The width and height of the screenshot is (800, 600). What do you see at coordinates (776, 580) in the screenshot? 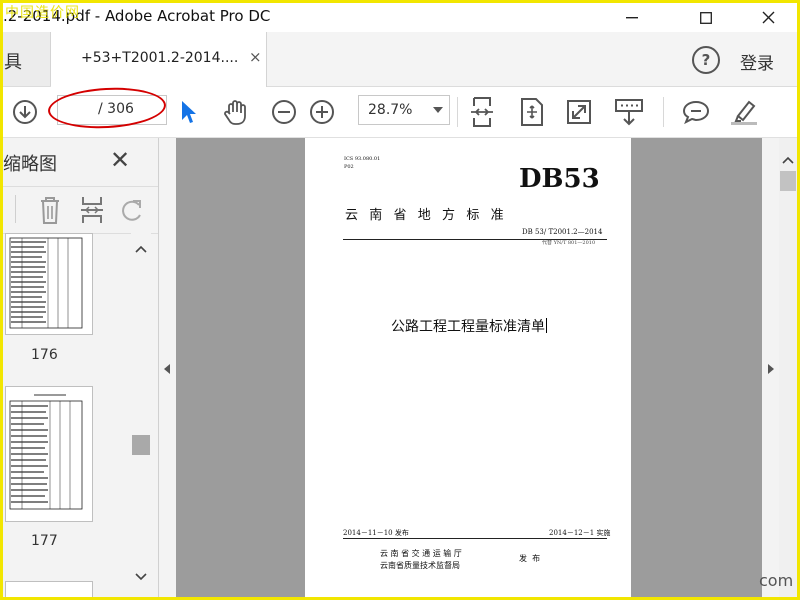
I see `corner-watermark: com` at bounding box center [776, 580].